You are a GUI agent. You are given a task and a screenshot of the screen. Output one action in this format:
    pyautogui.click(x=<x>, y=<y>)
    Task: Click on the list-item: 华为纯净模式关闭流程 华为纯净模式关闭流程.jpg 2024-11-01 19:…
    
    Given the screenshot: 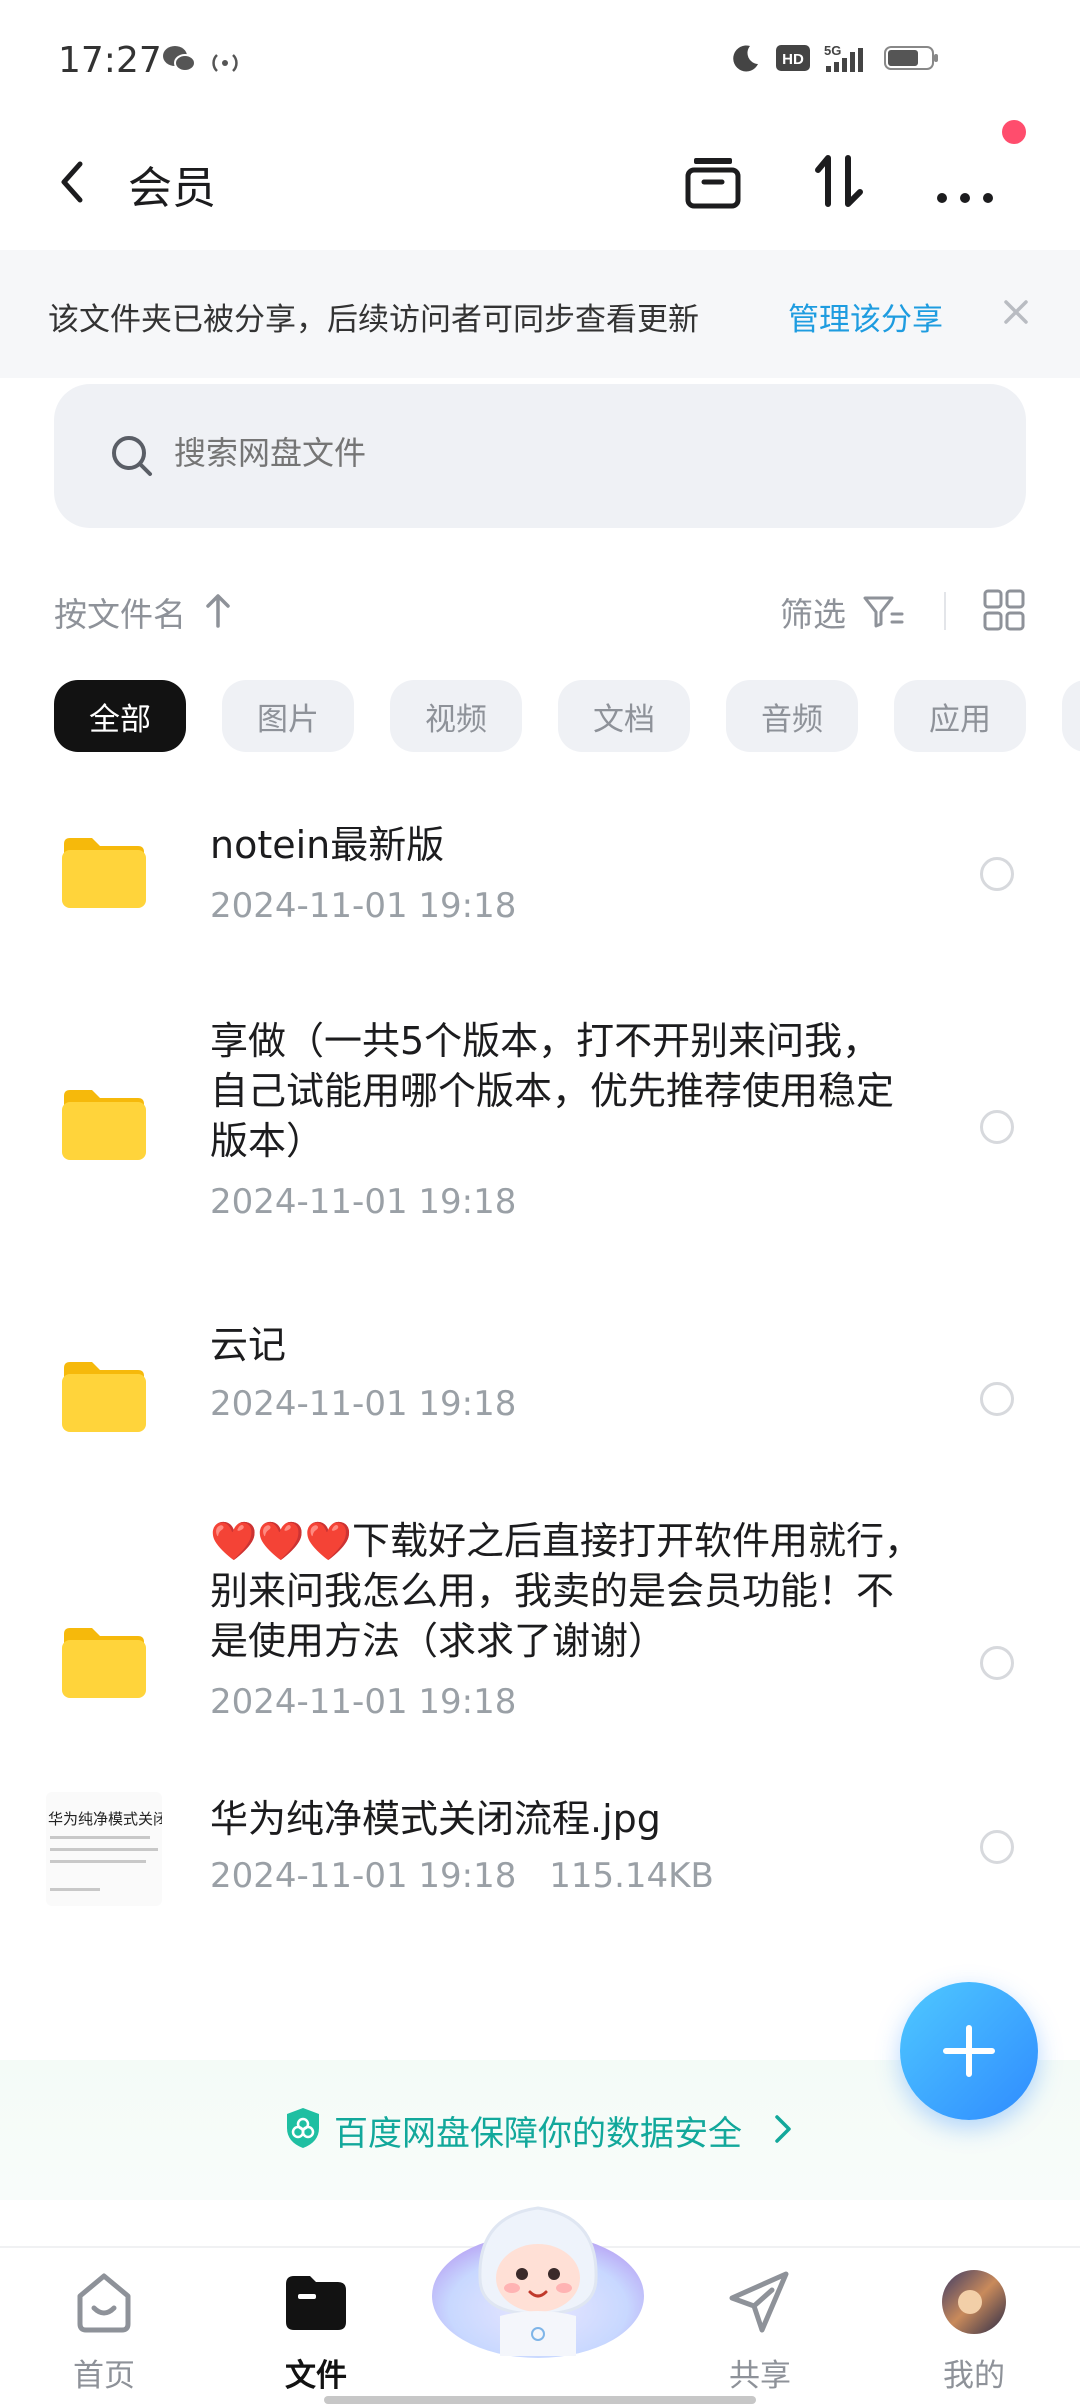 What is the action you would take?
    pyautogui.click(x=540, y=1855)
    